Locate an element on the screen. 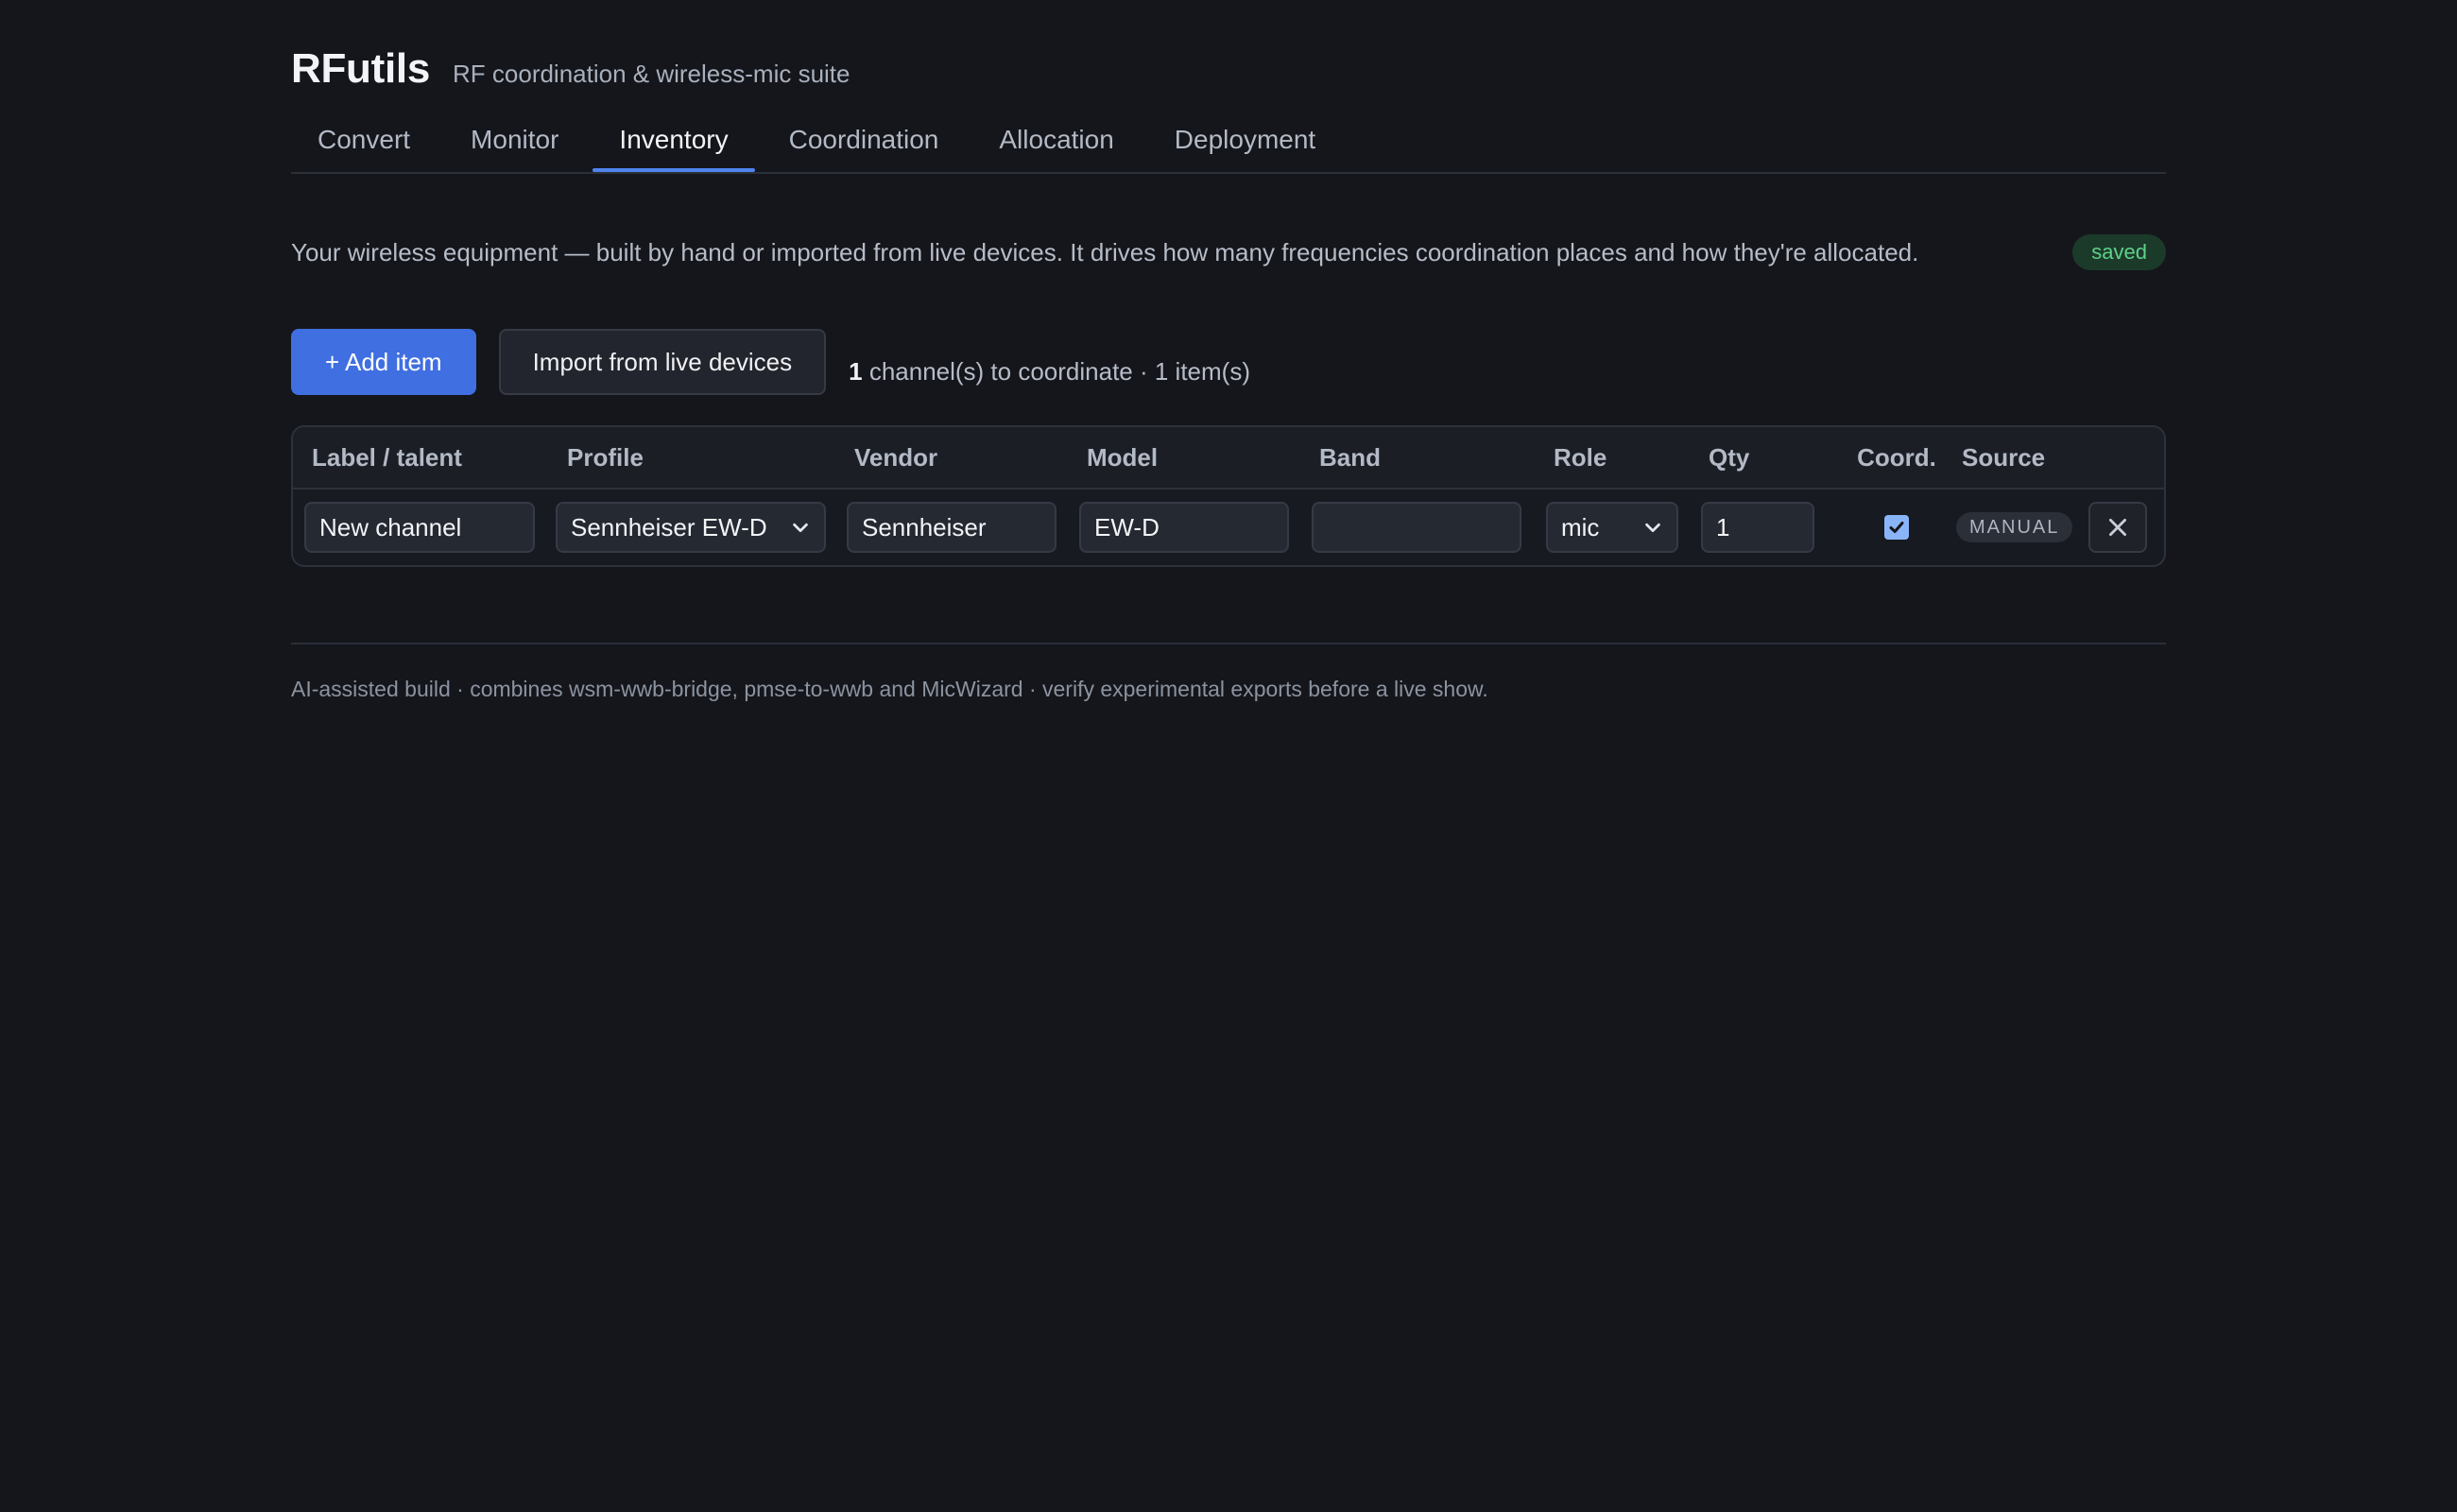  cell-vendor: Sennheiser is located at coordinates (963, 527).